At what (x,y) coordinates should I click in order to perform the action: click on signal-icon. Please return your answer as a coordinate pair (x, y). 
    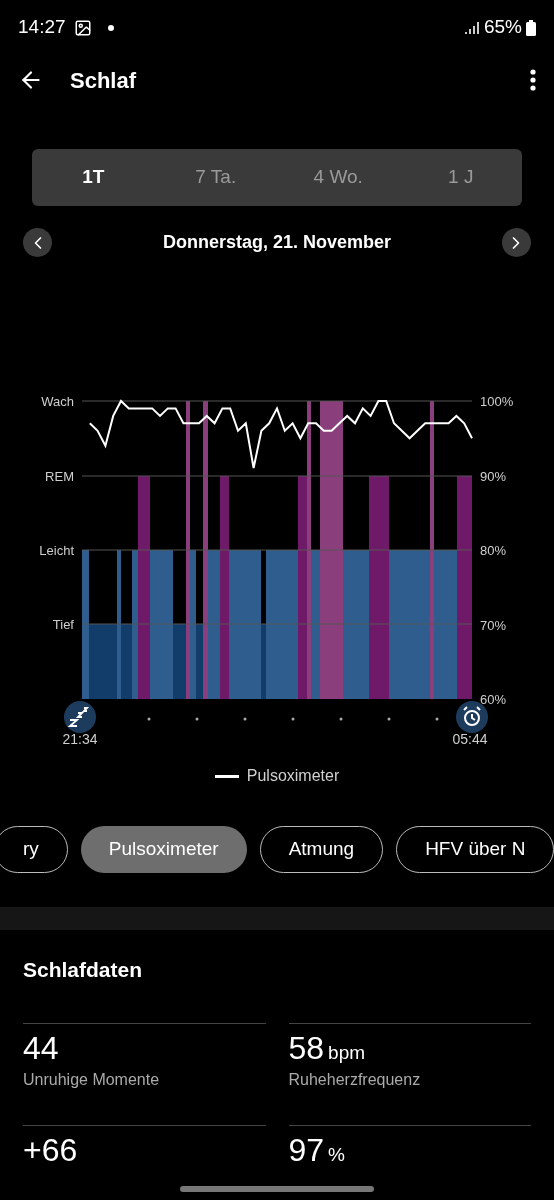
    Looking at the image, I should click on (471, 27).